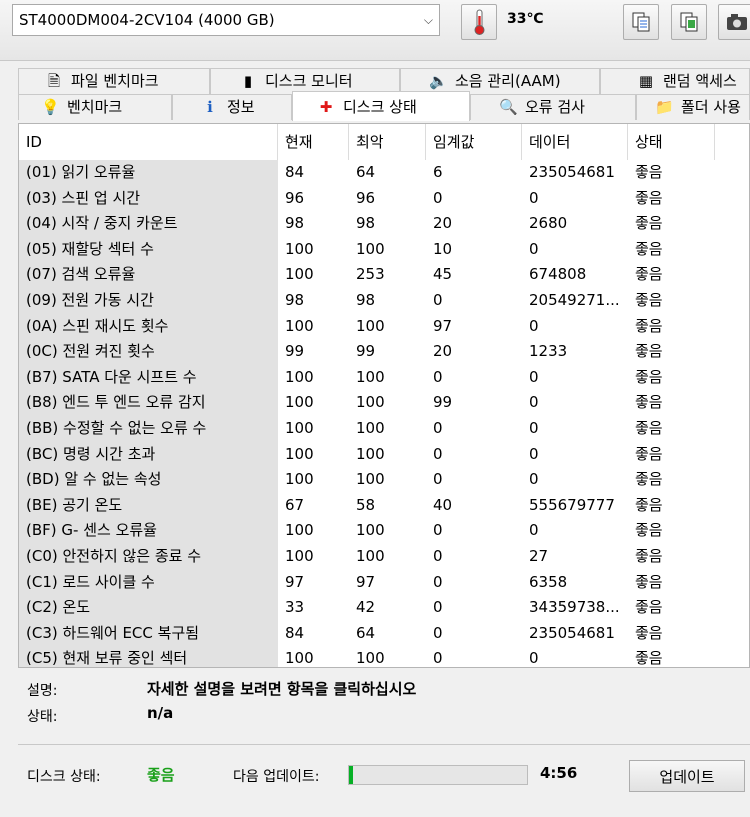  Describe the element at coordinates (384, 198) in the screenshot. I see `table-row: (03) 스핀 업 시간 96 96 0 0 좋음` at that location.